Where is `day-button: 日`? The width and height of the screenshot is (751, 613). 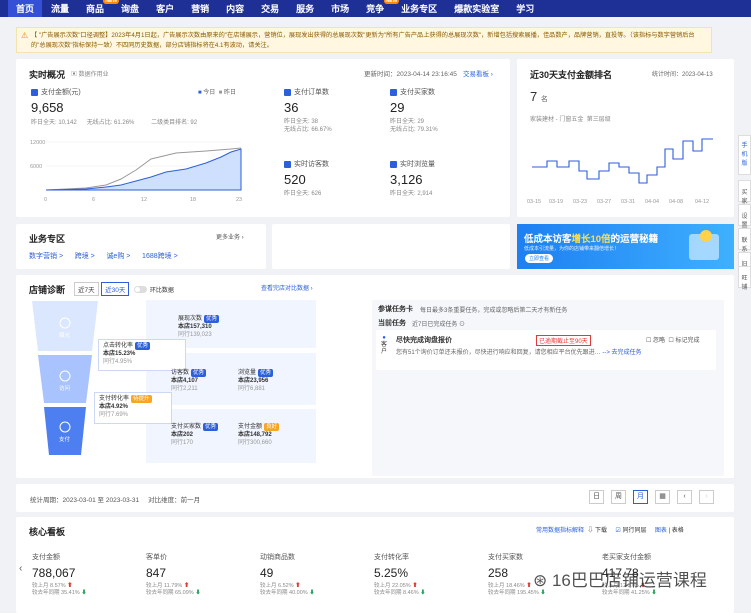 day-button: 日 is located at coordinates (596, 497).